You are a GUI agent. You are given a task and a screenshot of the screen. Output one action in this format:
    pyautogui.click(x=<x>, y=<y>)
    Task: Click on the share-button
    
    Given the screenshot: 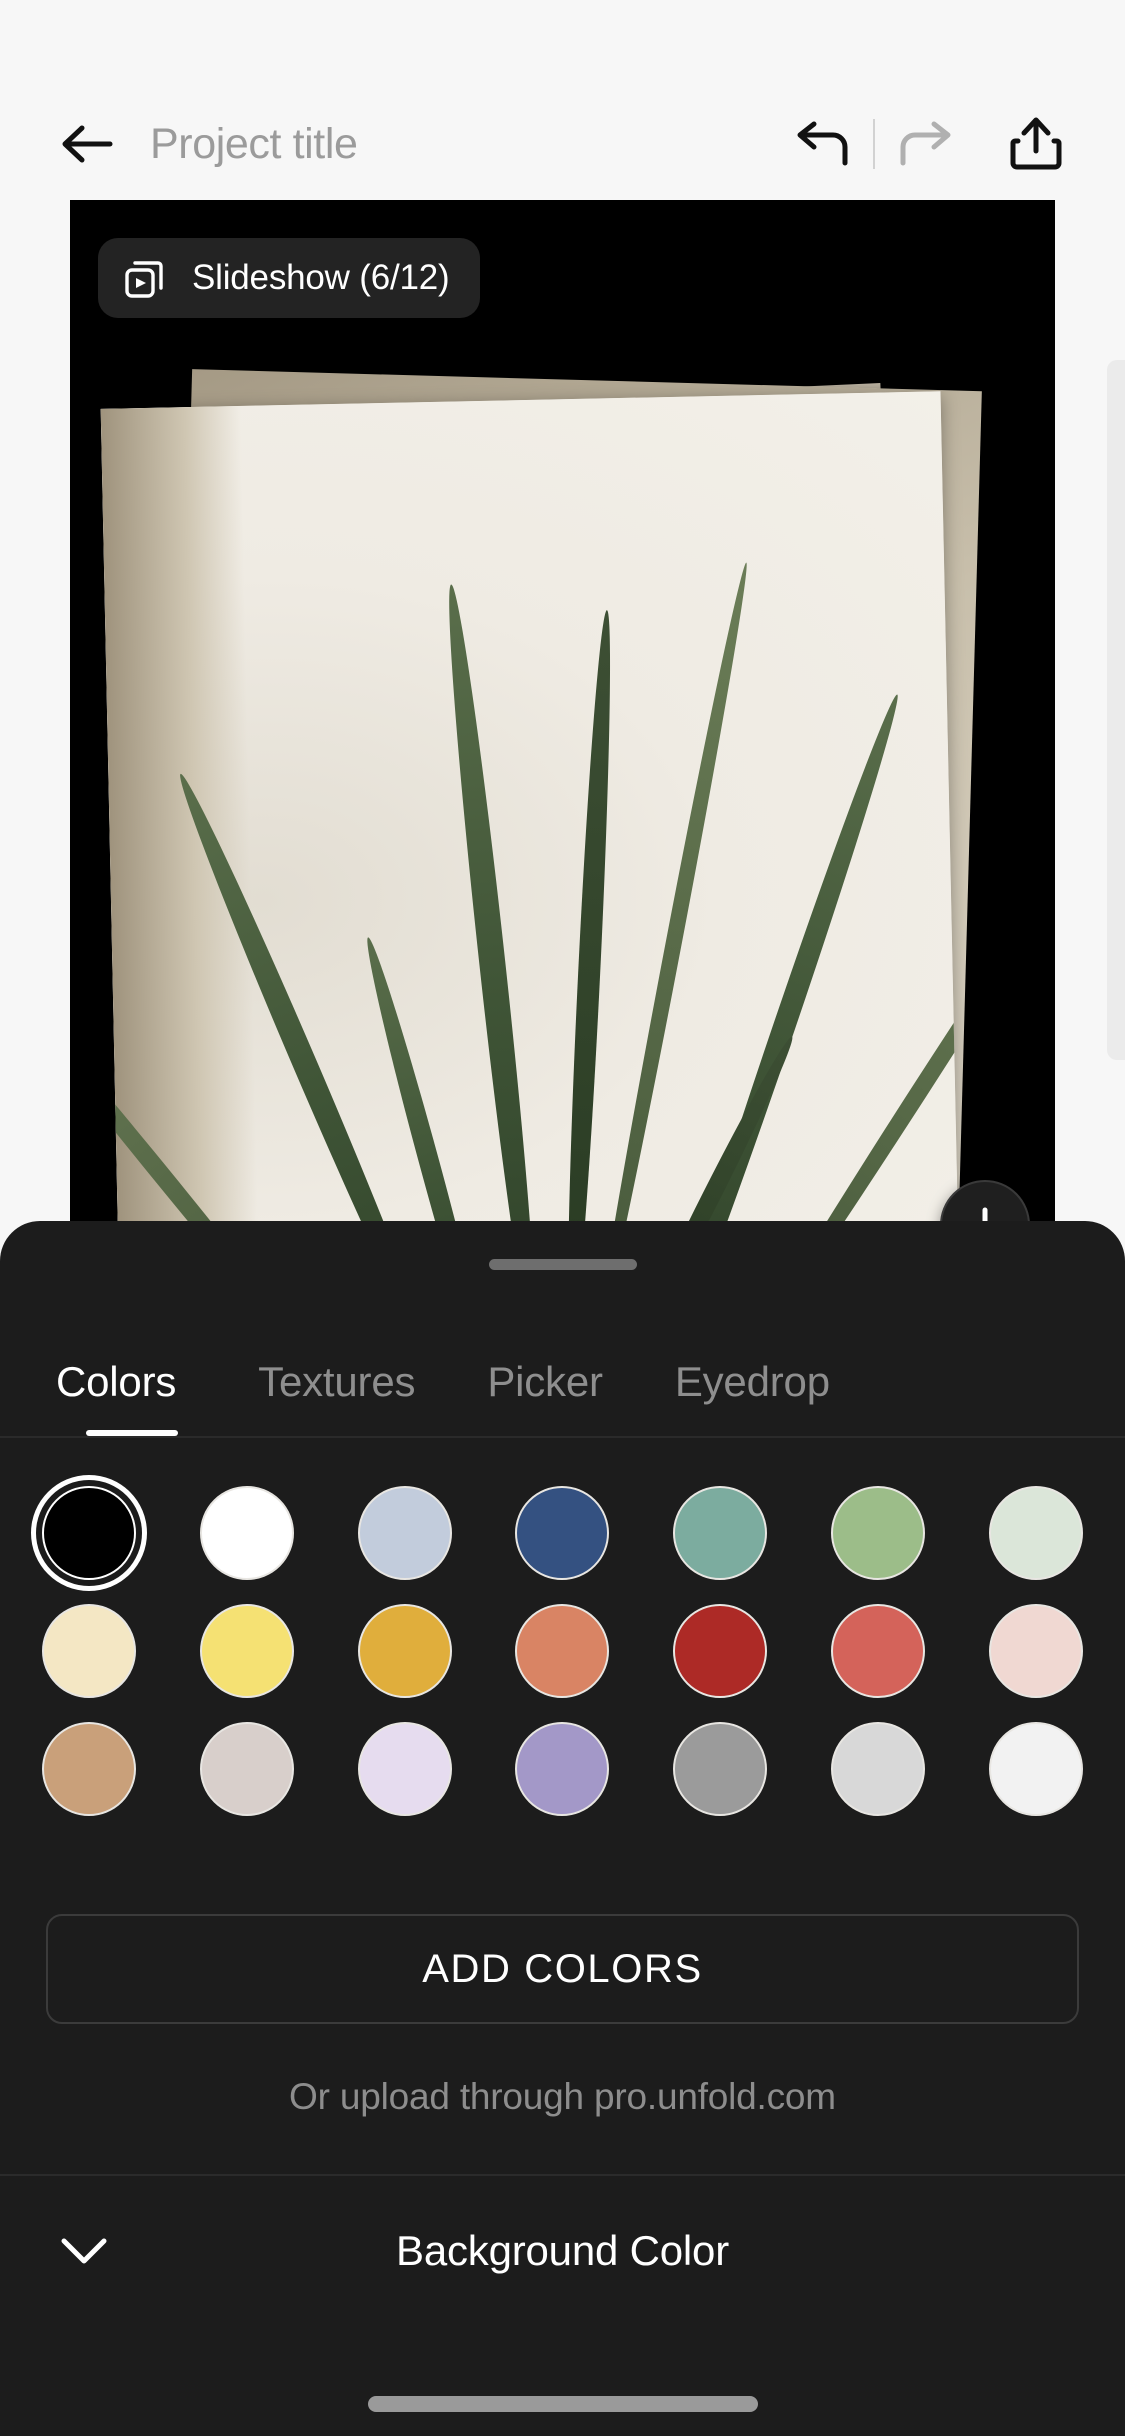 What is the action you would take?
    pyautogui.click(x=1036, y=144)
    